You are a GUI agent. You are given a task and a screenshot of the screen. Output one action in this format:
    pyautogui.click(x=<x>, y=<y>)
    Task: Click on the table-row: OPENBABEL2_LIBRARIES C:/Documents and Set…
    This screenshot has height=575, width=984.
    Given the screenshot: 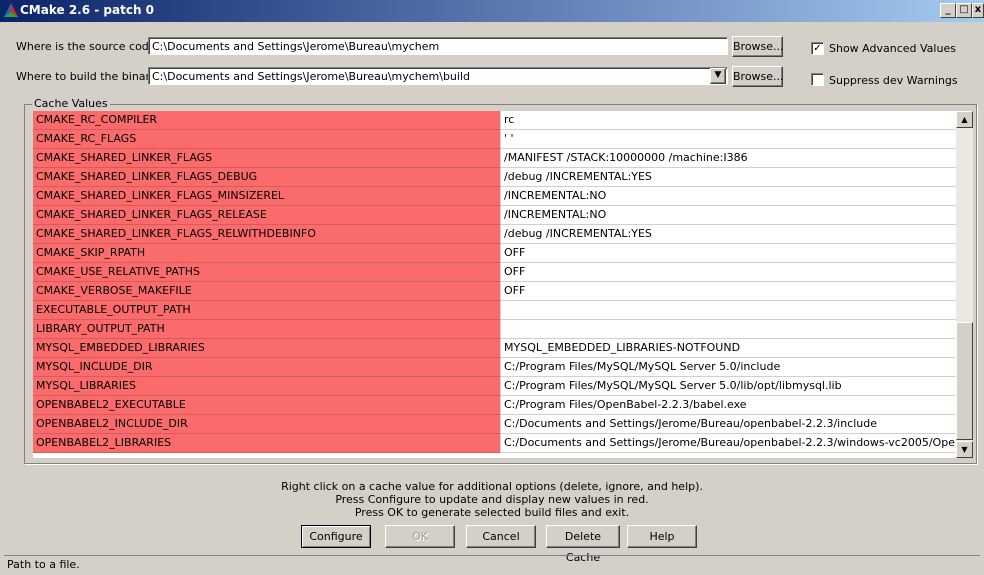 What is the action you would take?
    pyautogui.click(x=494, y=443)
    